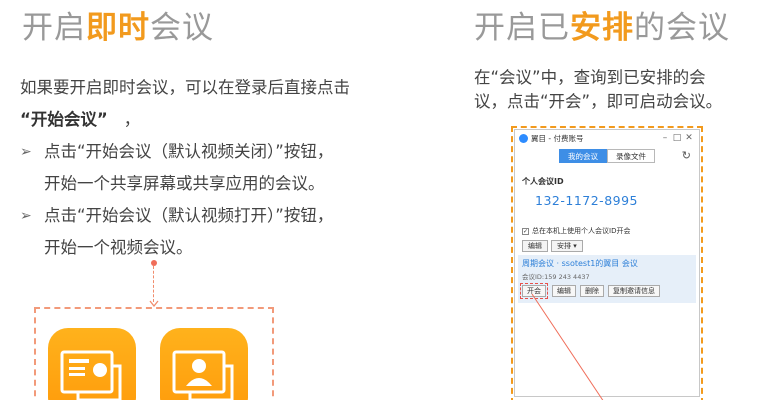 This screenshot has height=400, width=772. I want to click on start-meeting-screen-share-icon, so click(92, 364).